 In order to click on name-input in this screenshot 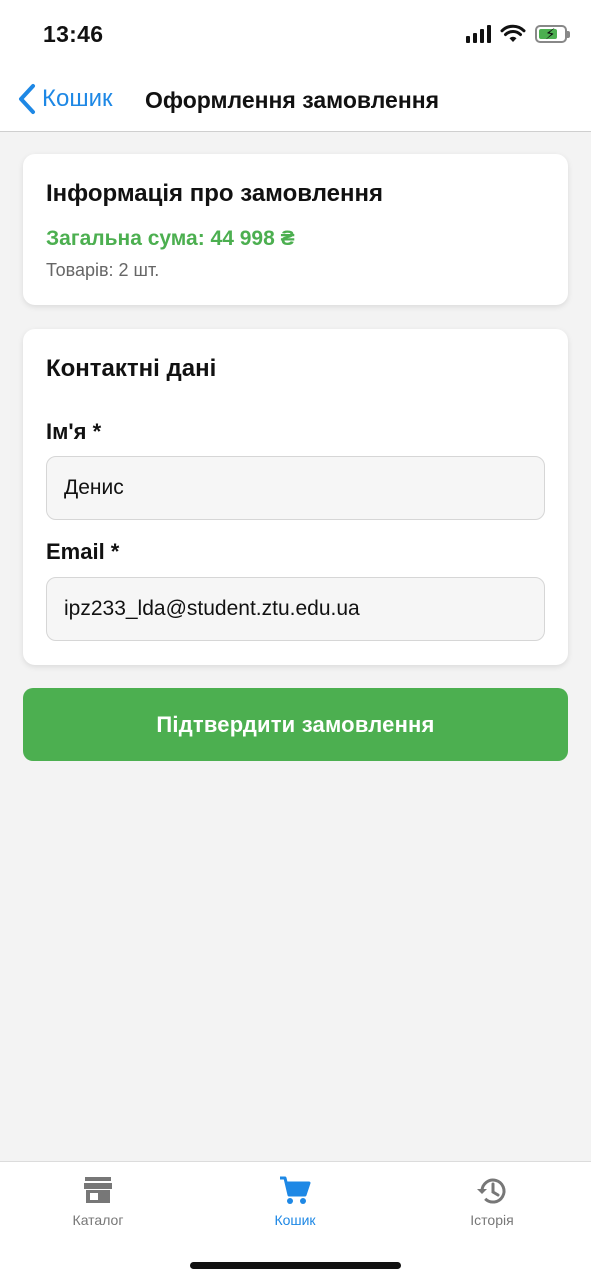, I will do `click(295, 488)`.